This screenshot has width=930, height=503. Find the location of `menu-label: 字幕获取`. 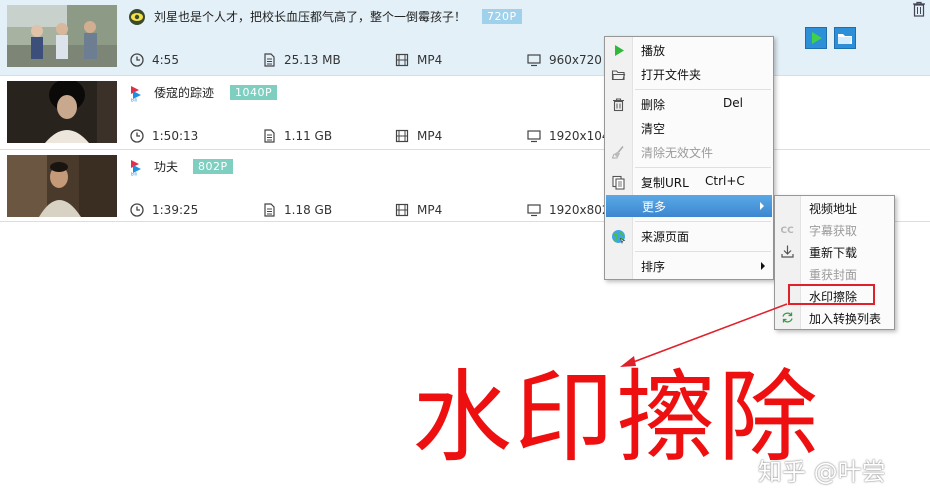

menu-label: 字幕获取 is located at coordinates (833, 231).